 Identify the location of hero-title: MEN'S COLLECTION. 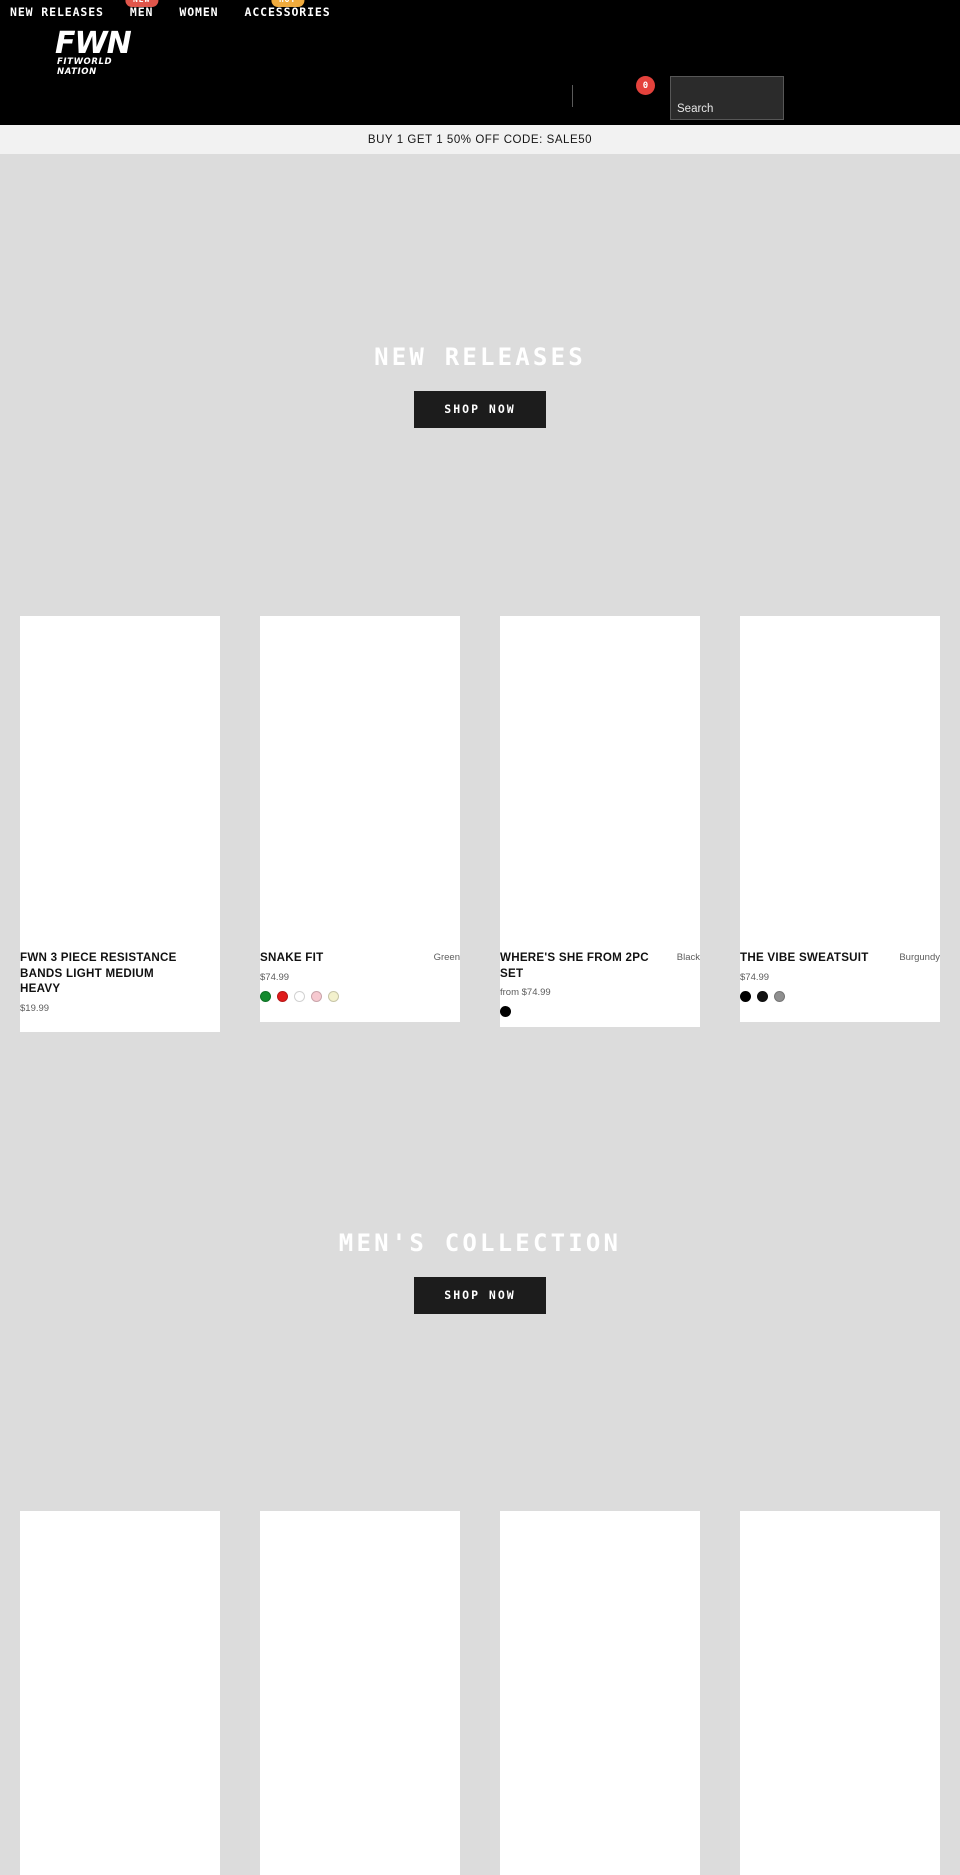
(480, 1242).